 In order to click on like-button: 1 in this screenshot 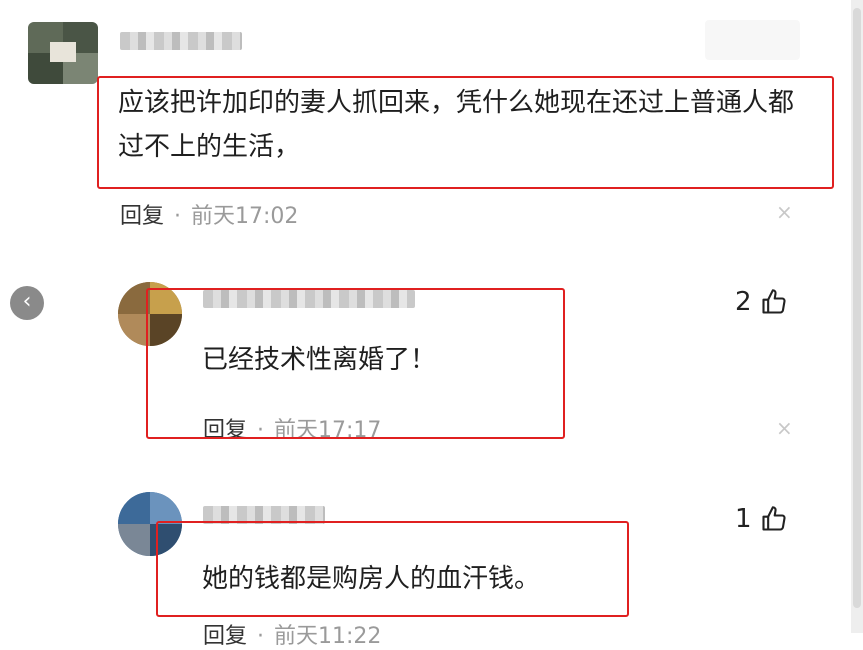, I will do `click(761, 519)`.